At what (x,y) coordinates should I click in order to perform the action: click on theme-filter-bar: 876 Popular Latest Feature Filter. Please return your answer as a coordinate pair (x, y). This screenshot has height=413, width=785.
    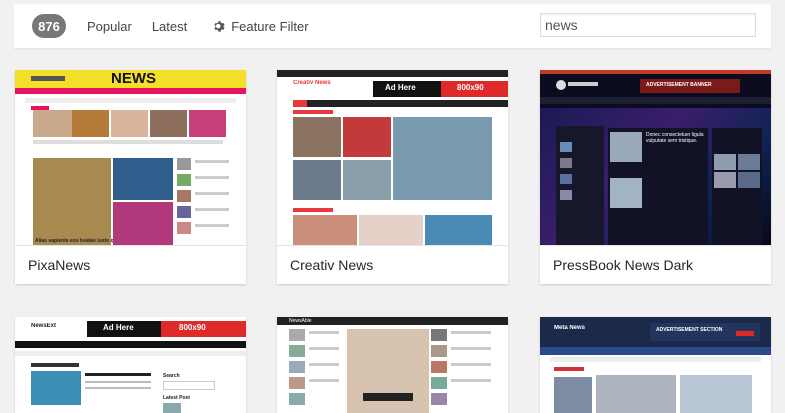
    Looking at the image, I should click on (392, 26).